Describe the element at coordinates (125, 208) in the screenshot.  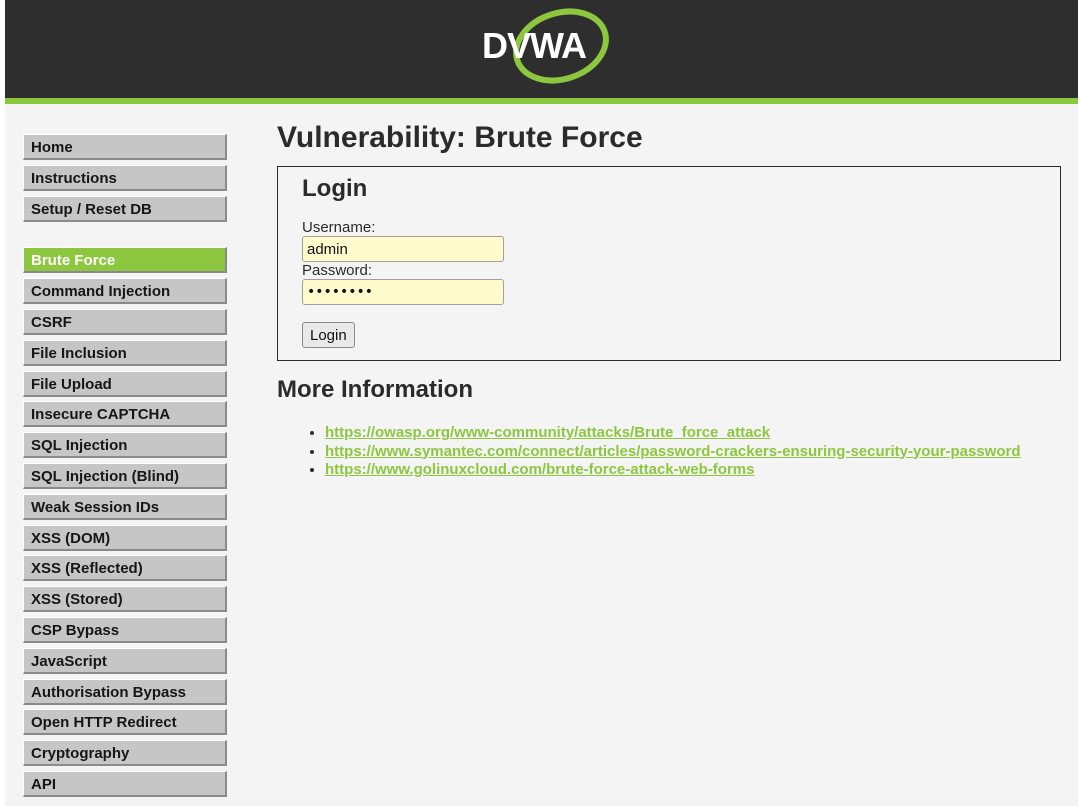
I see `sidebar-item-setup-reset-db: Setup / Reset DB` at that location.